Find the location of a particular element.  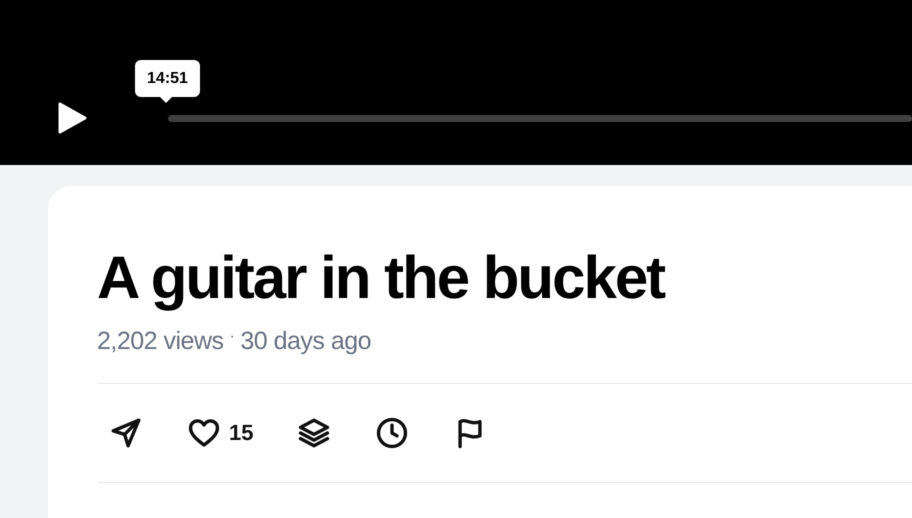

tooltip-pointer-icon is located at coordinates (166, 99).